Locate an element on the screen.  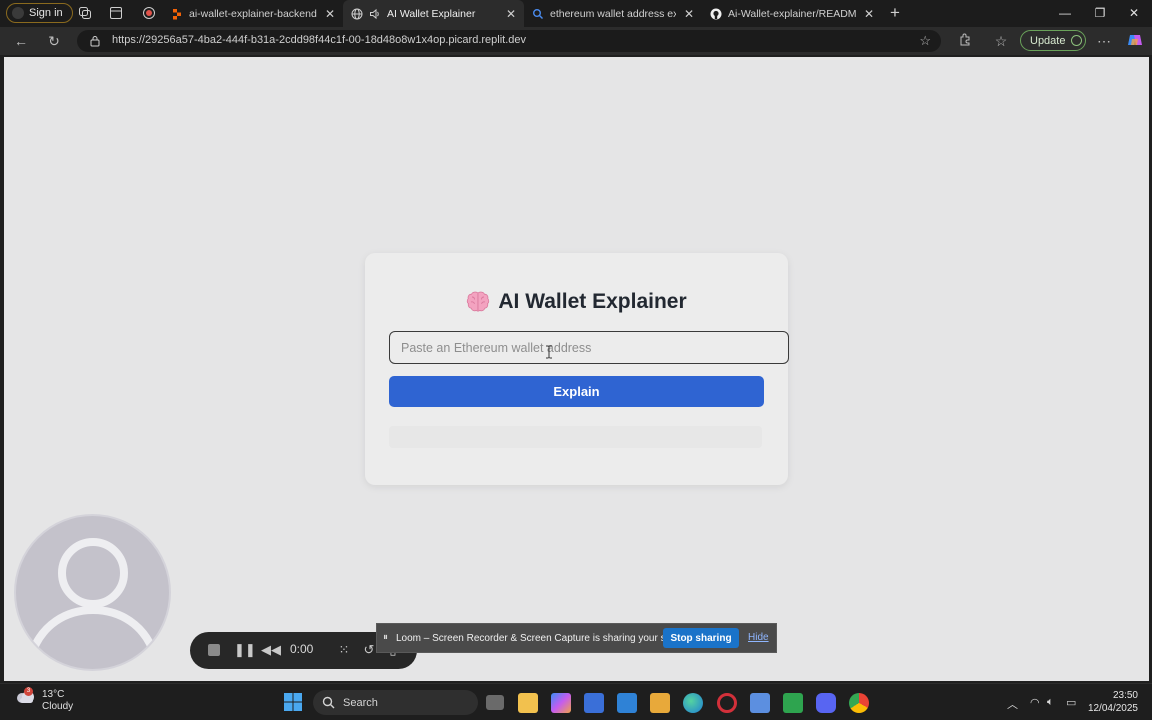
workspaces-icon is located at coordinates (85, 13).